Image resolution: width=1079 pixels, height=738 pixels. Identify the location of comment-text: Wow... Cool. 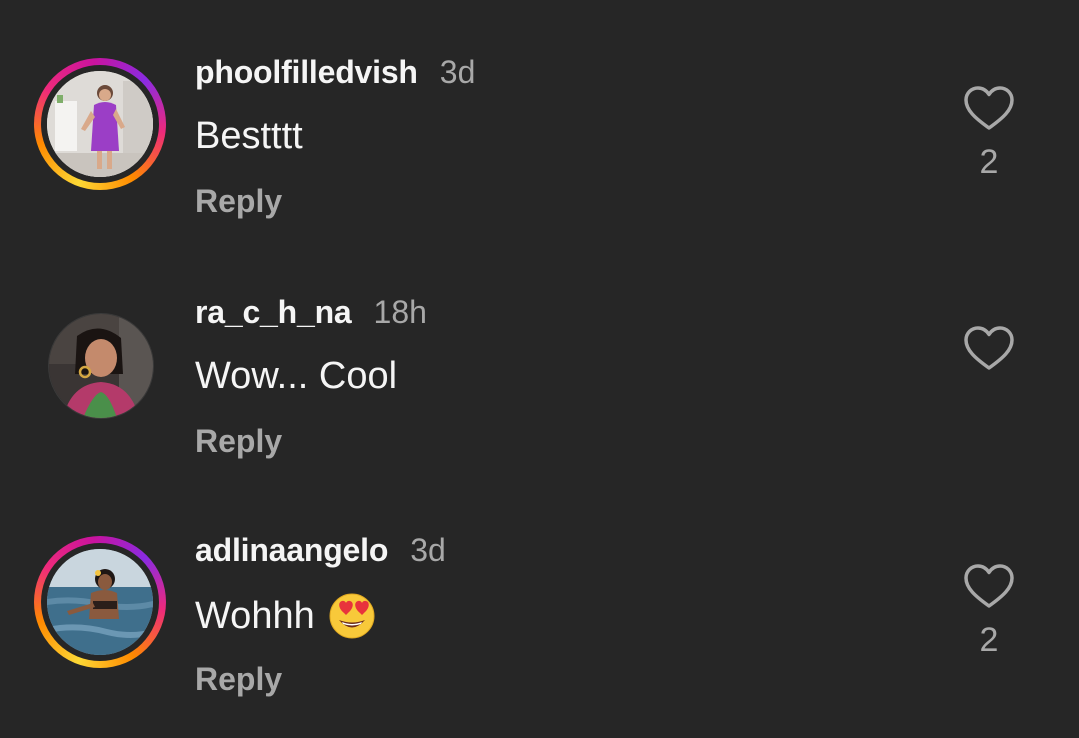
(296, 376).